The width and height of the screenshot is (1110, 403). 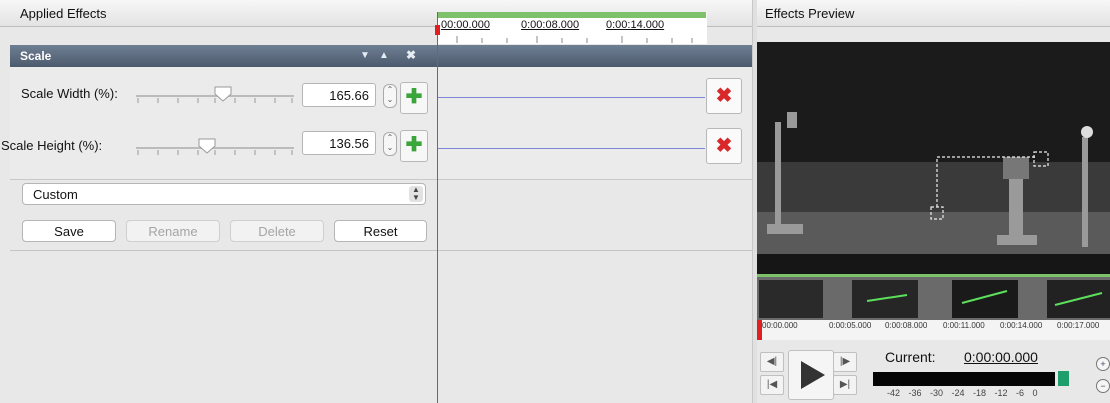 I want to click on current-time-label: Current:, so click(x=910, y=357).